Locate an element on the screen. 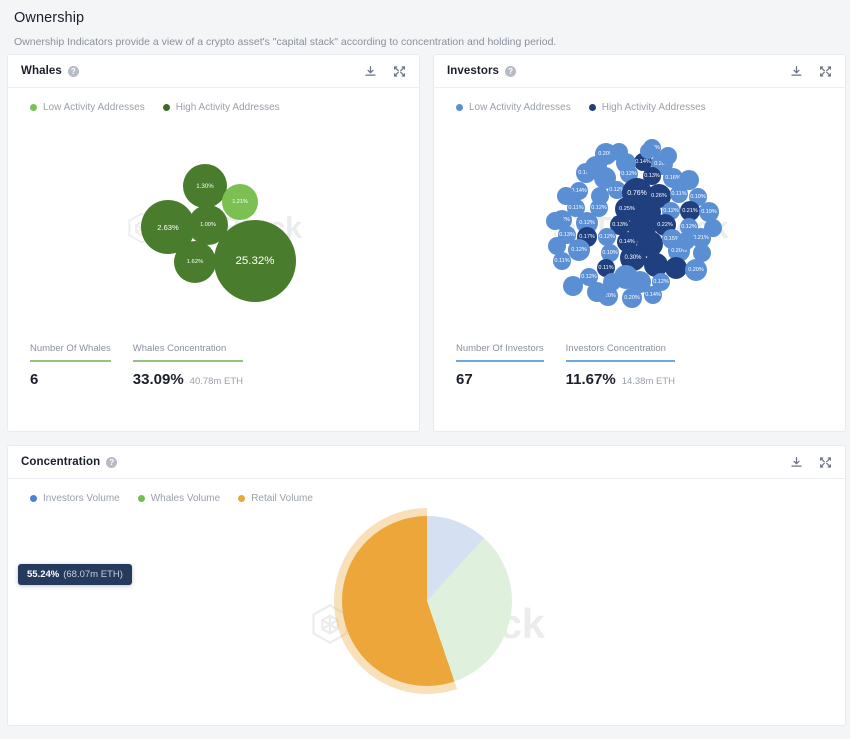 This screenshot has width=850, height=739. stat-value: 11.67% is located at coordinates (590, 379).